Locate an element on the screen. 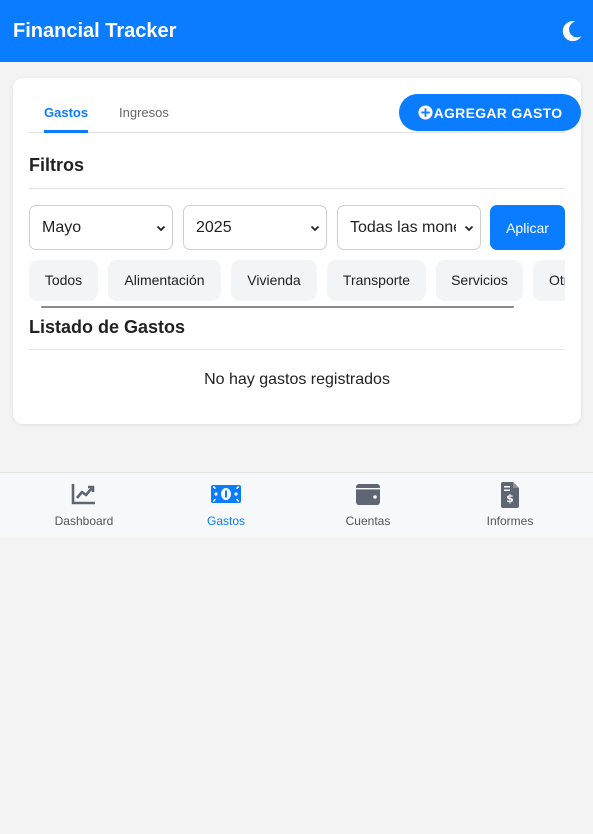 The height and width of the screenshot is (834, 593). money-bill-icon is located at coordinates (226, 494).